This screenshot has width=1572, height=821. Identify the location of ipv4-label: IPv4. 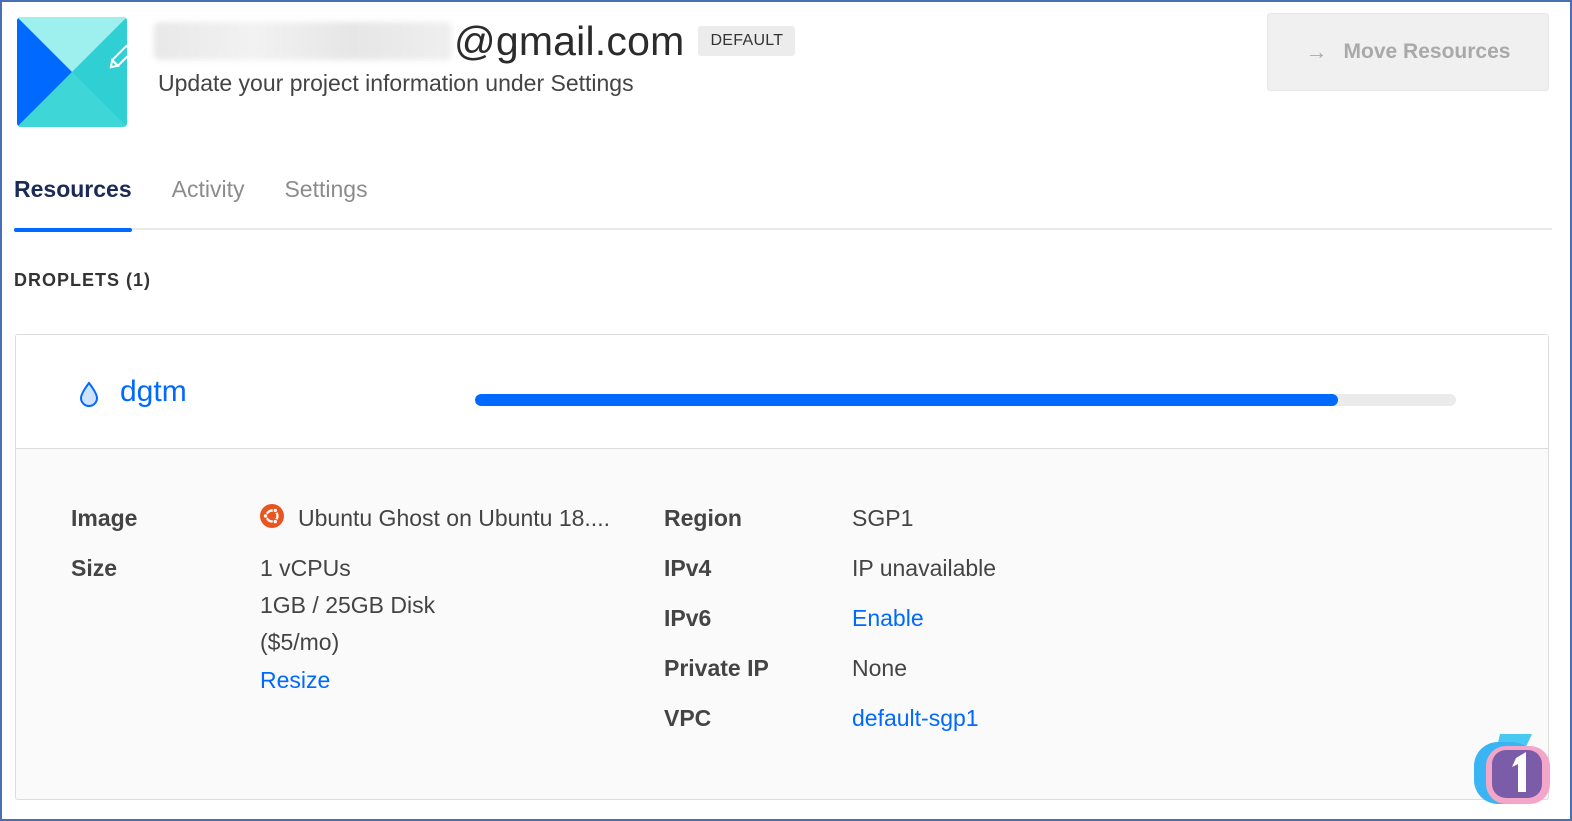
(688, 568).